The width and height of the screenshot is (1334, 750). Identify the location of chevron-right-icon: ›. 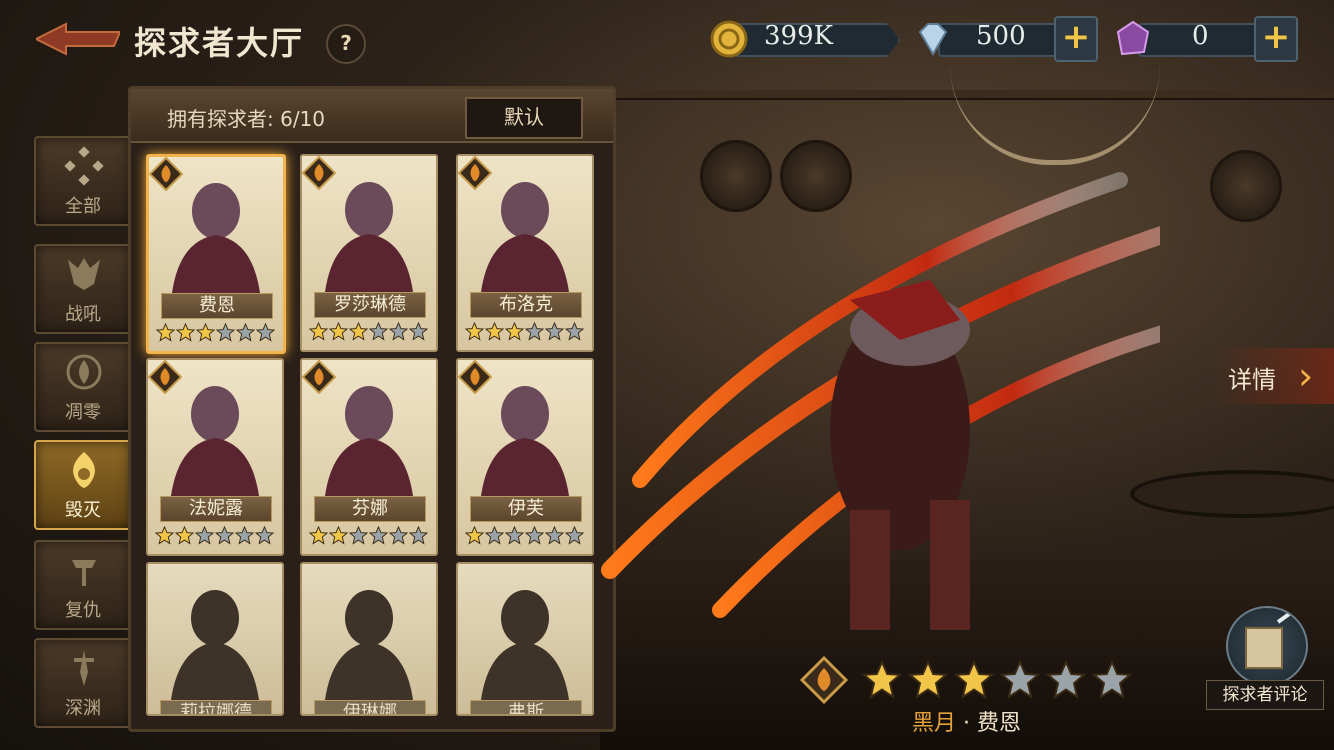
(1306, 376).